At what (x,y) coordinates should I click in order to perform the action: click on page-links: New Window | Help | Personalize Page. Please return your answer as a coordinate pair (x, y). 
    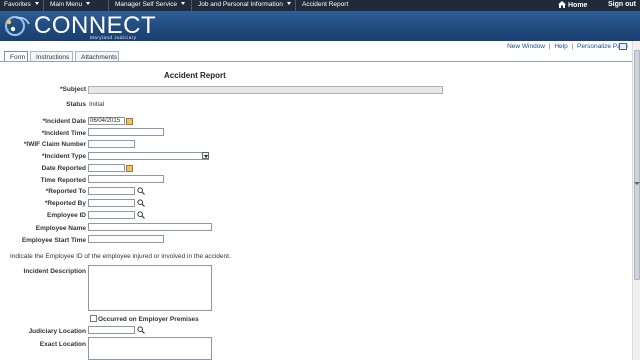
    Looking at the image, I should click on (567, 46).